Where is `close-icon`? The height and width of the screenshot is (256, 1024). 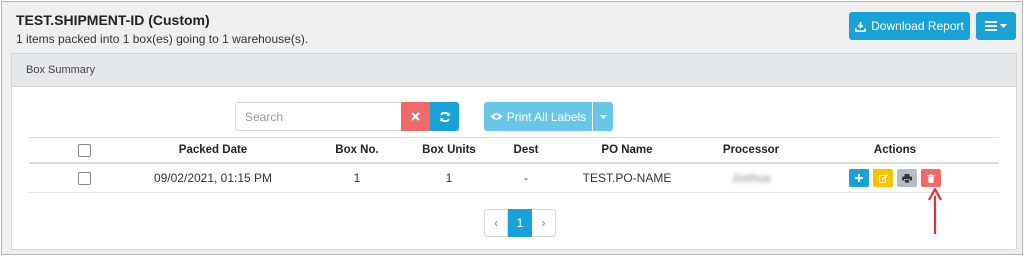
close-icon is located at coordinates (415, 116).